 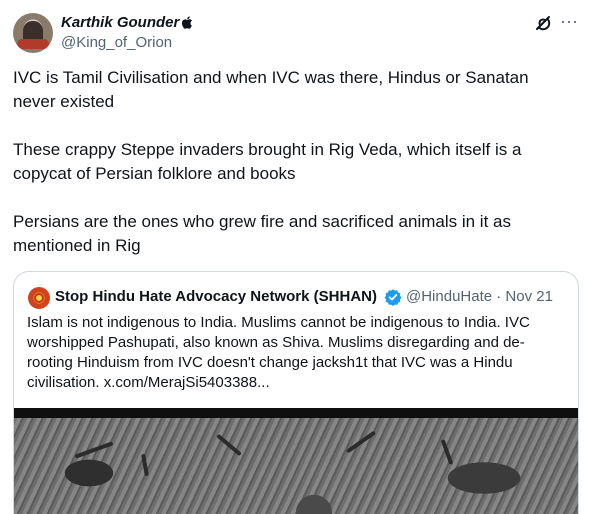 I want to click on quoted-author-name: Stop Hindu Hate Advocacy Network (SHHAN), so click(x=216, y=296).